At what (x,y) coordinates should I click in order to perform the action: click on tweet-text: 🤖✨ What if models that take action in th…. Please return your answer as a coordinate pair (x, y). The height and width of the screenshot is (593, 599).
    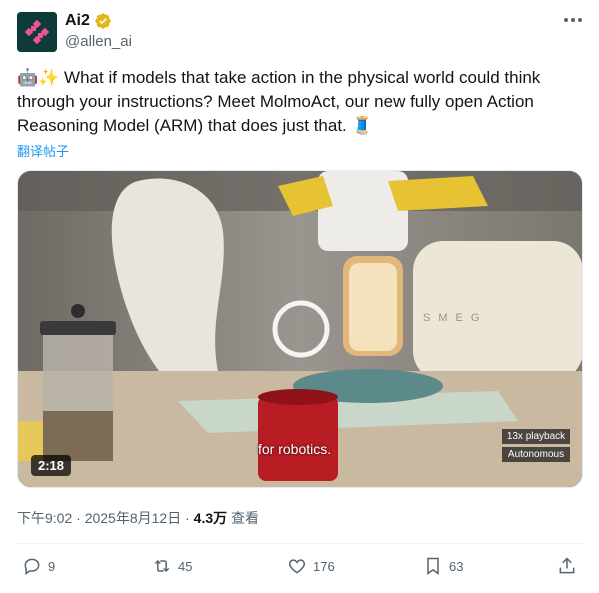
    Looking at the image, I should click on (297, 102).